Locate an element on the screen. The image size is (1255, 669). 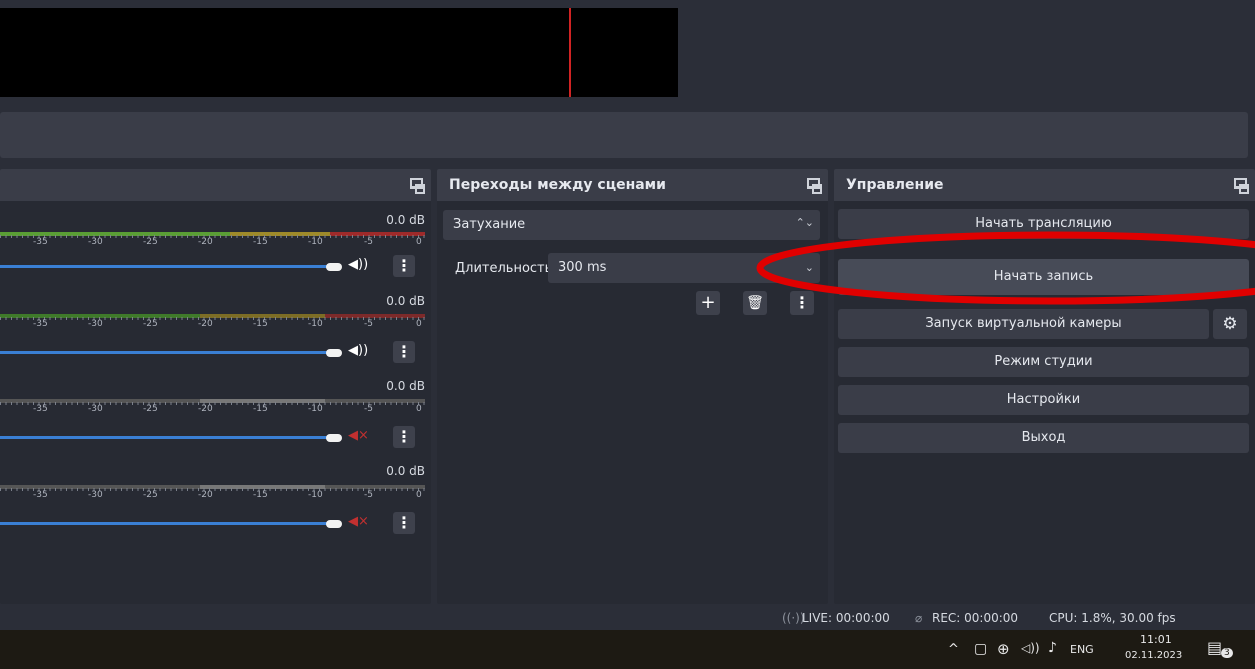
clock-date: 02.11.2023 is located at coordinates (1153, 655).